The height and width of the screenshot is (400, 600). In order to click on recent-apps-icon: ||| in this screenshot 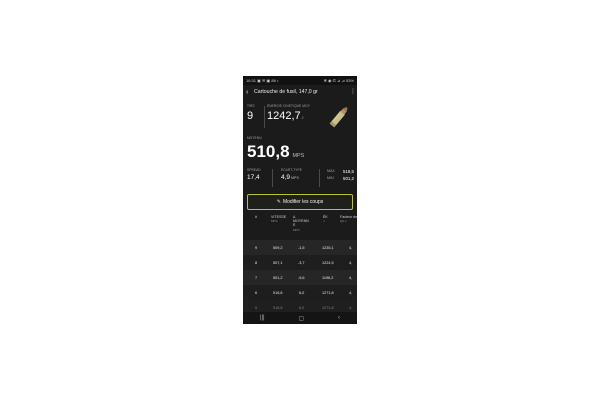, I will do `click(262, 318)`.